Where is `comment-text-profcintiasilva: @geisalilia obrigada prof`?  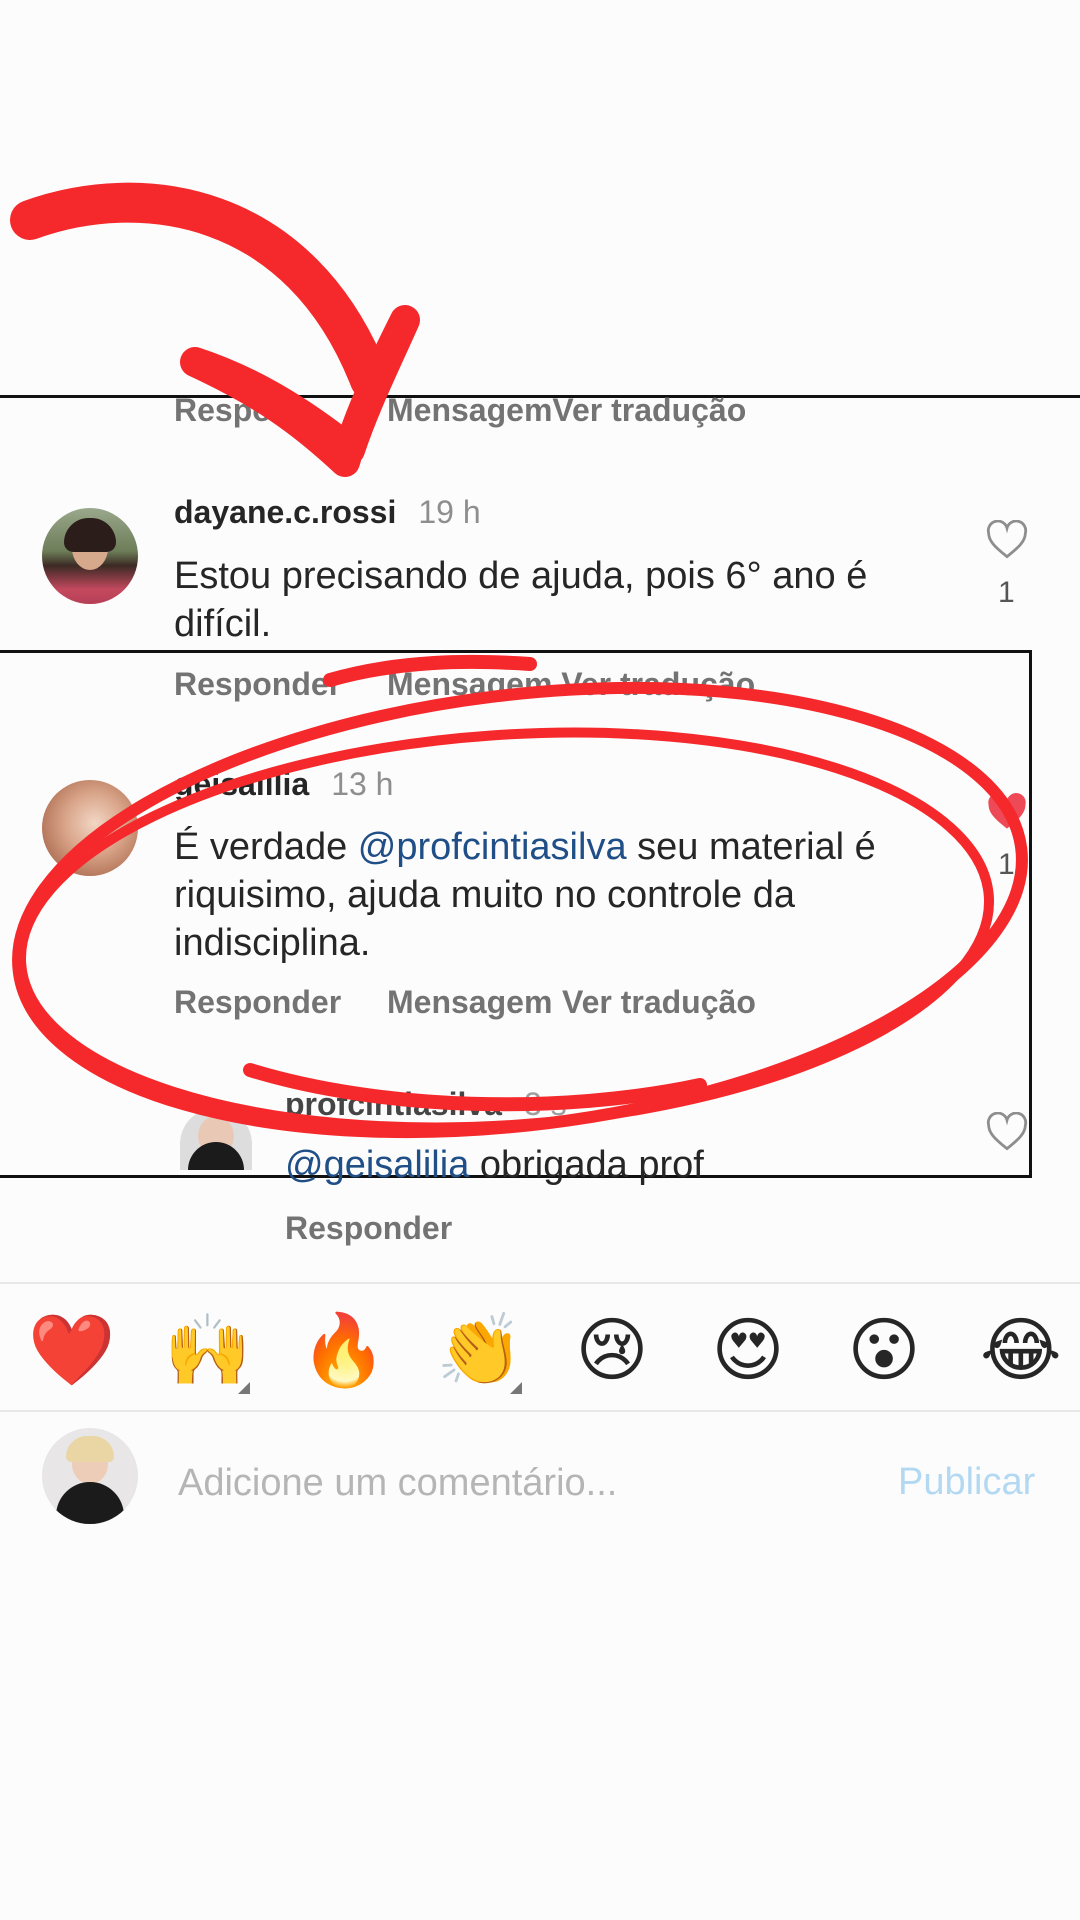
comment-text-profcintiasilva: @geisalilia obrigada prof is located at coordinates (635, 1165).